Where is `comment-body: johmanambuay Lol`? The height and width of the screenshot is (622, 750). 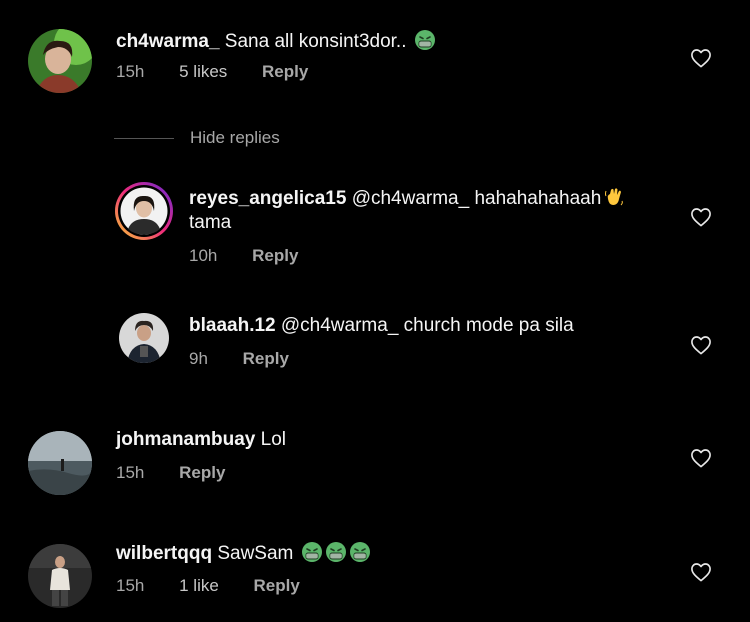
comment-body: johmanambuay Lol is located at coordinates (201, 440).